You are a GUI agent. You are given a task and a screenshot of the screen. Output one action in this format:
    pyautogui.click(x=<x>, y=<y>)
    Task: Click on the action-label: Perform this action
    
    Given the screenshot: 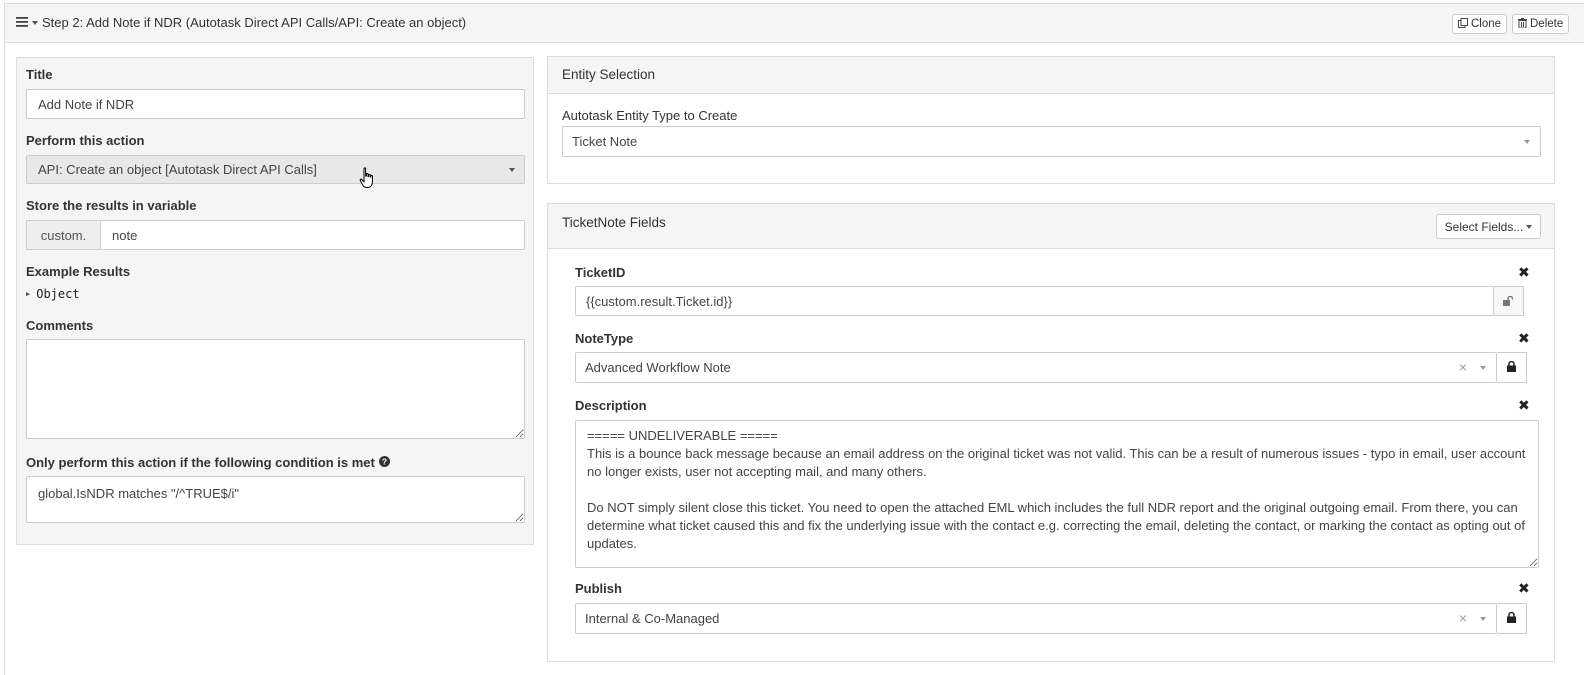 What is the action you would take?
    pyautogui.click(x=85, y=140)
    